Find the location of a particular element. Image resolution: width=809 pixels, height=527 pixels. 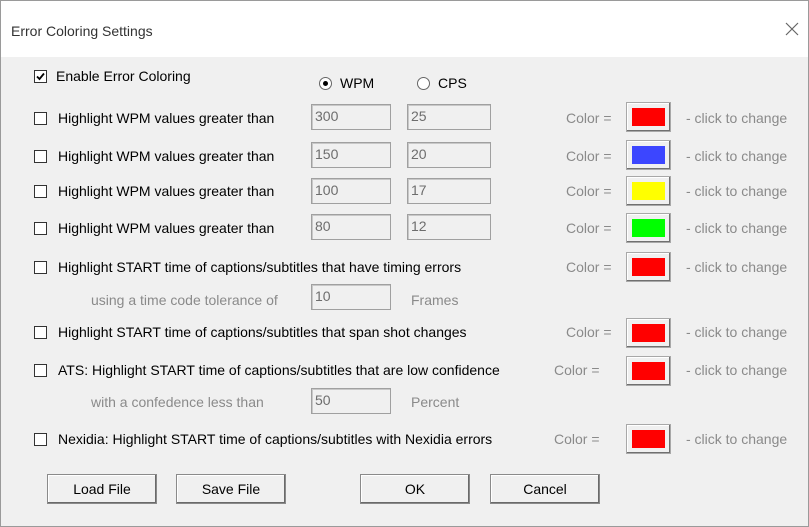

confidence-input: 50 is located at coordinates (351, 401).